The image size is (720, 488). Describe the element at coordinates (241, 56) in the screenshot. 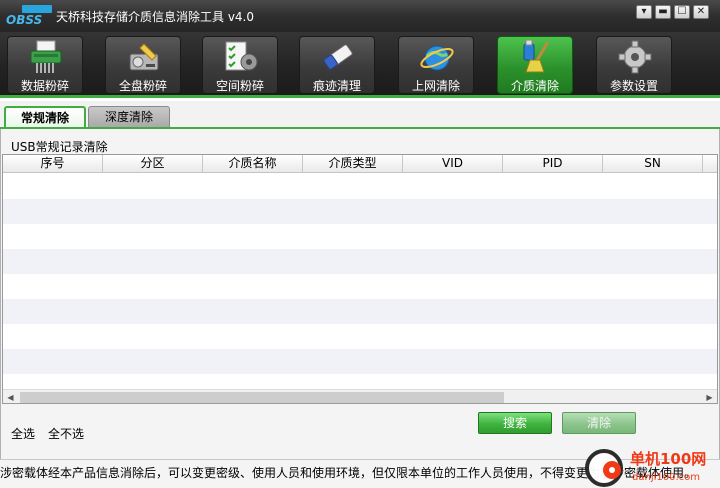

I see `checklist-gear-icon` at that location.